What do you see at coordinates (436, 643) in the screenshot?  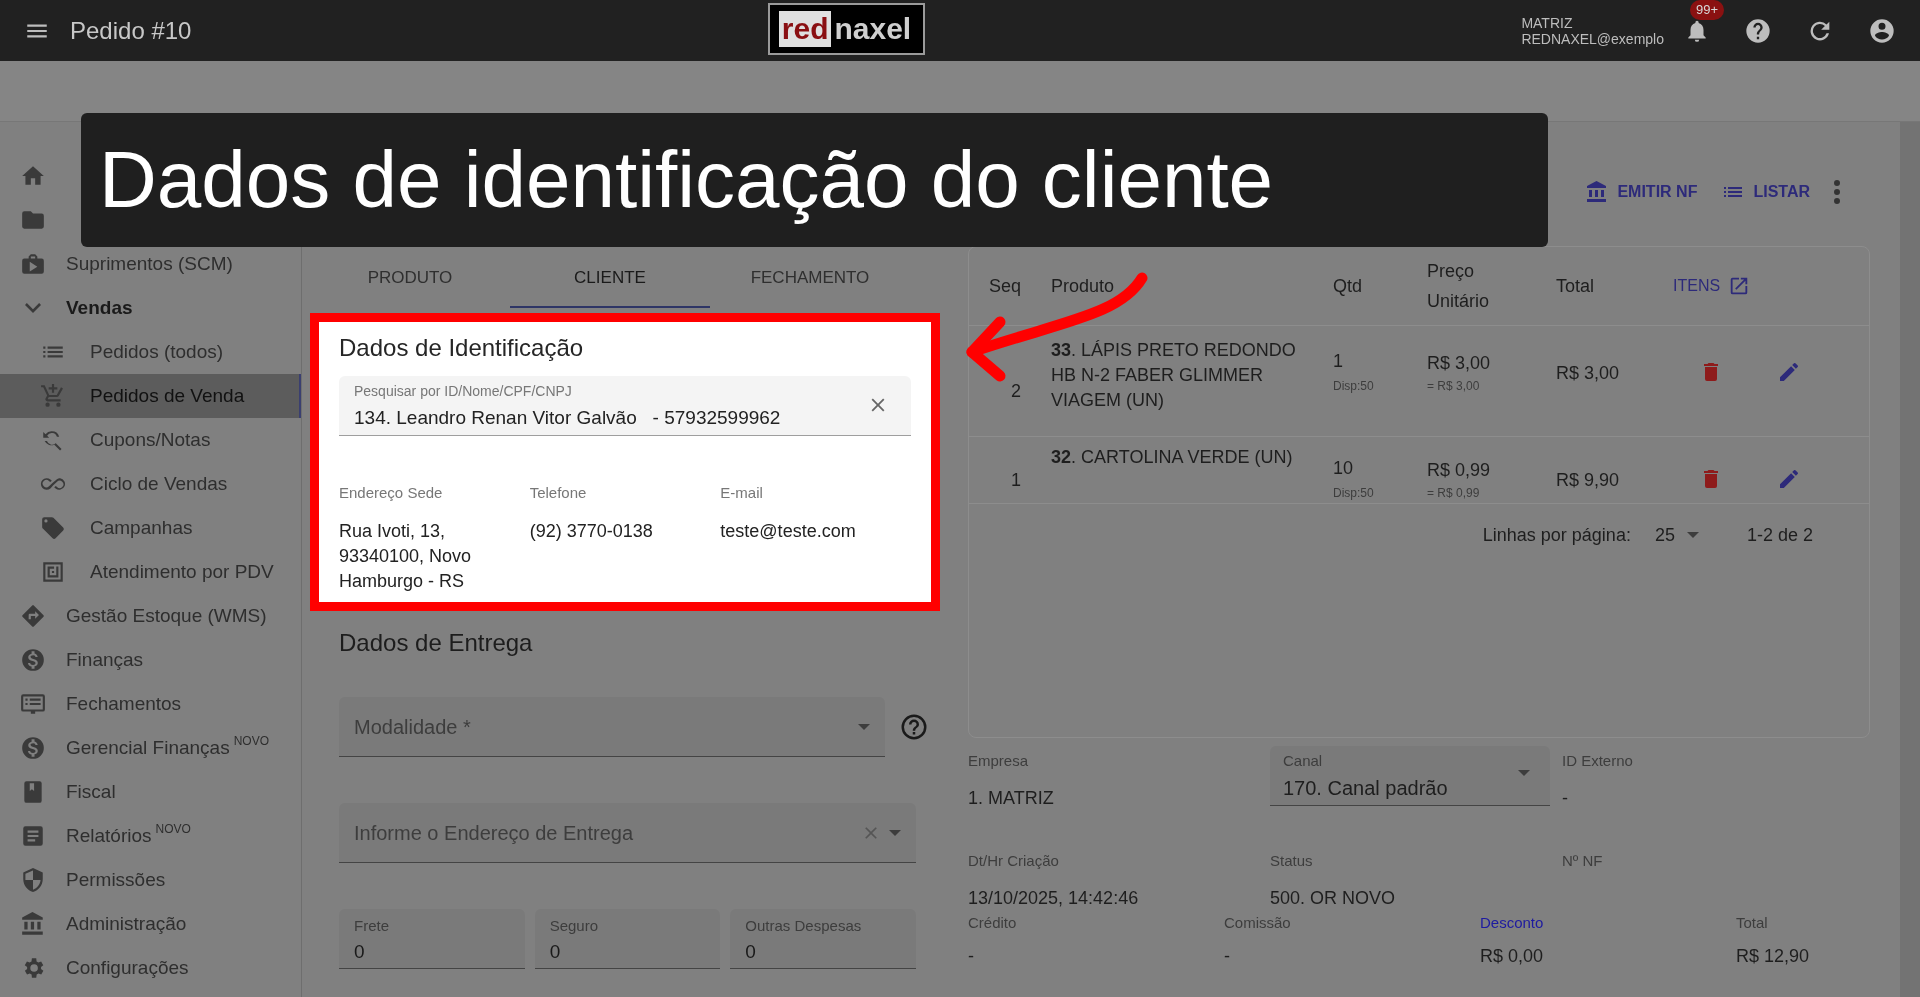 I see `section-title: Dados de Entrega` at bounding box center [436, 643].